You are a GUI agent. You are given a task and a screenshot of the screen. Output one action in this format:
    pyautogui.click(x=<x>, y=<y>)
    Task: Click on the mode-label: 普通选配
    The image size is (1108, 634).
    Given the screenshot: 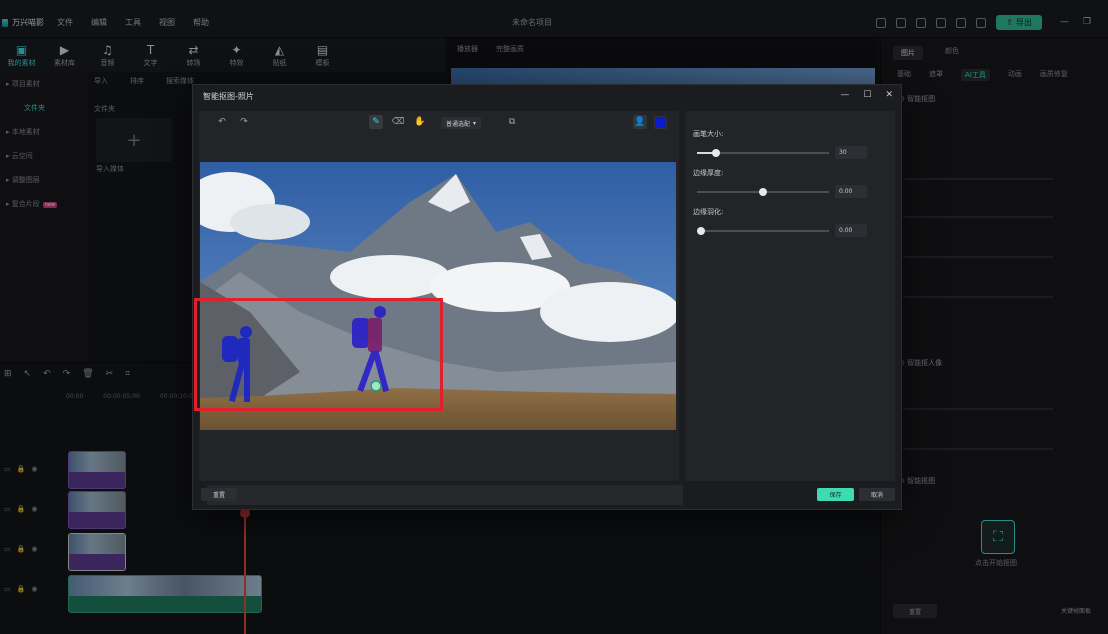 What is the action you would take?
    pyautogui.click(x=458, y=124)
    